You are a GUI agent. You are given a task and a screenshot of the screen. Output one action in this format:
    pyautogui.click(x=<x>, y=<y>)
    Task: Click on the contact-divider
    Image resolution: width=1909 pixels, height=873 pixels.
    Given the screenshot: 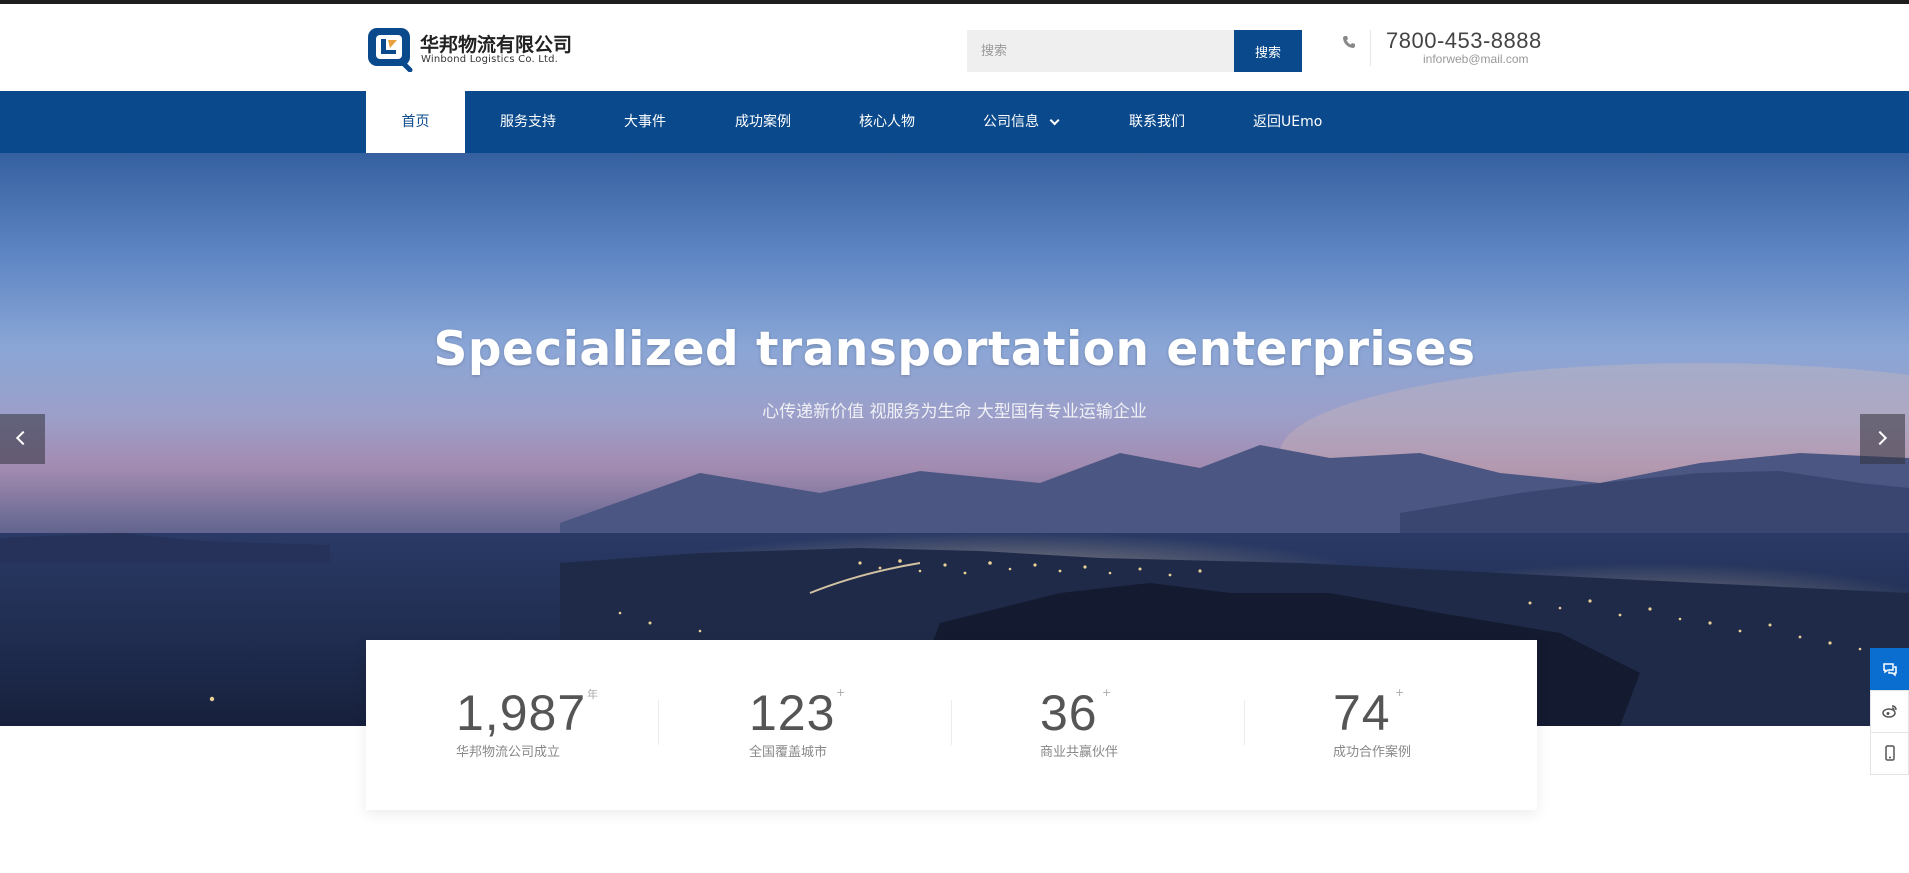 What is the action you would take?
    pyautogui.click(x=1370, y=48)
    